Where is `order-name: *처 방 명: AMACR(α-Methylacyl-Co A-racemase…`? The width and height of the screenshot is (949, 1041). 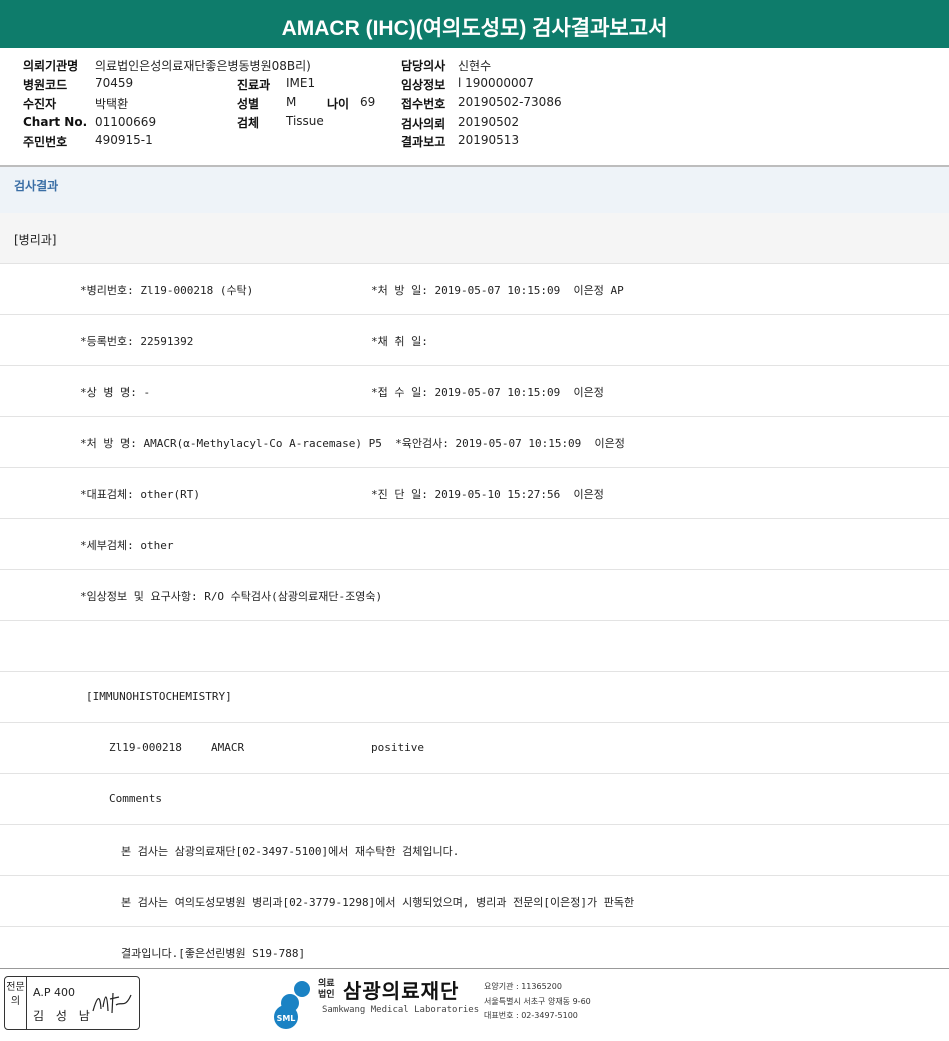
order-name: *처 방 명: AMACR(α-Methylacyl-Co A-racemase… is located at coordinates (352, 443).